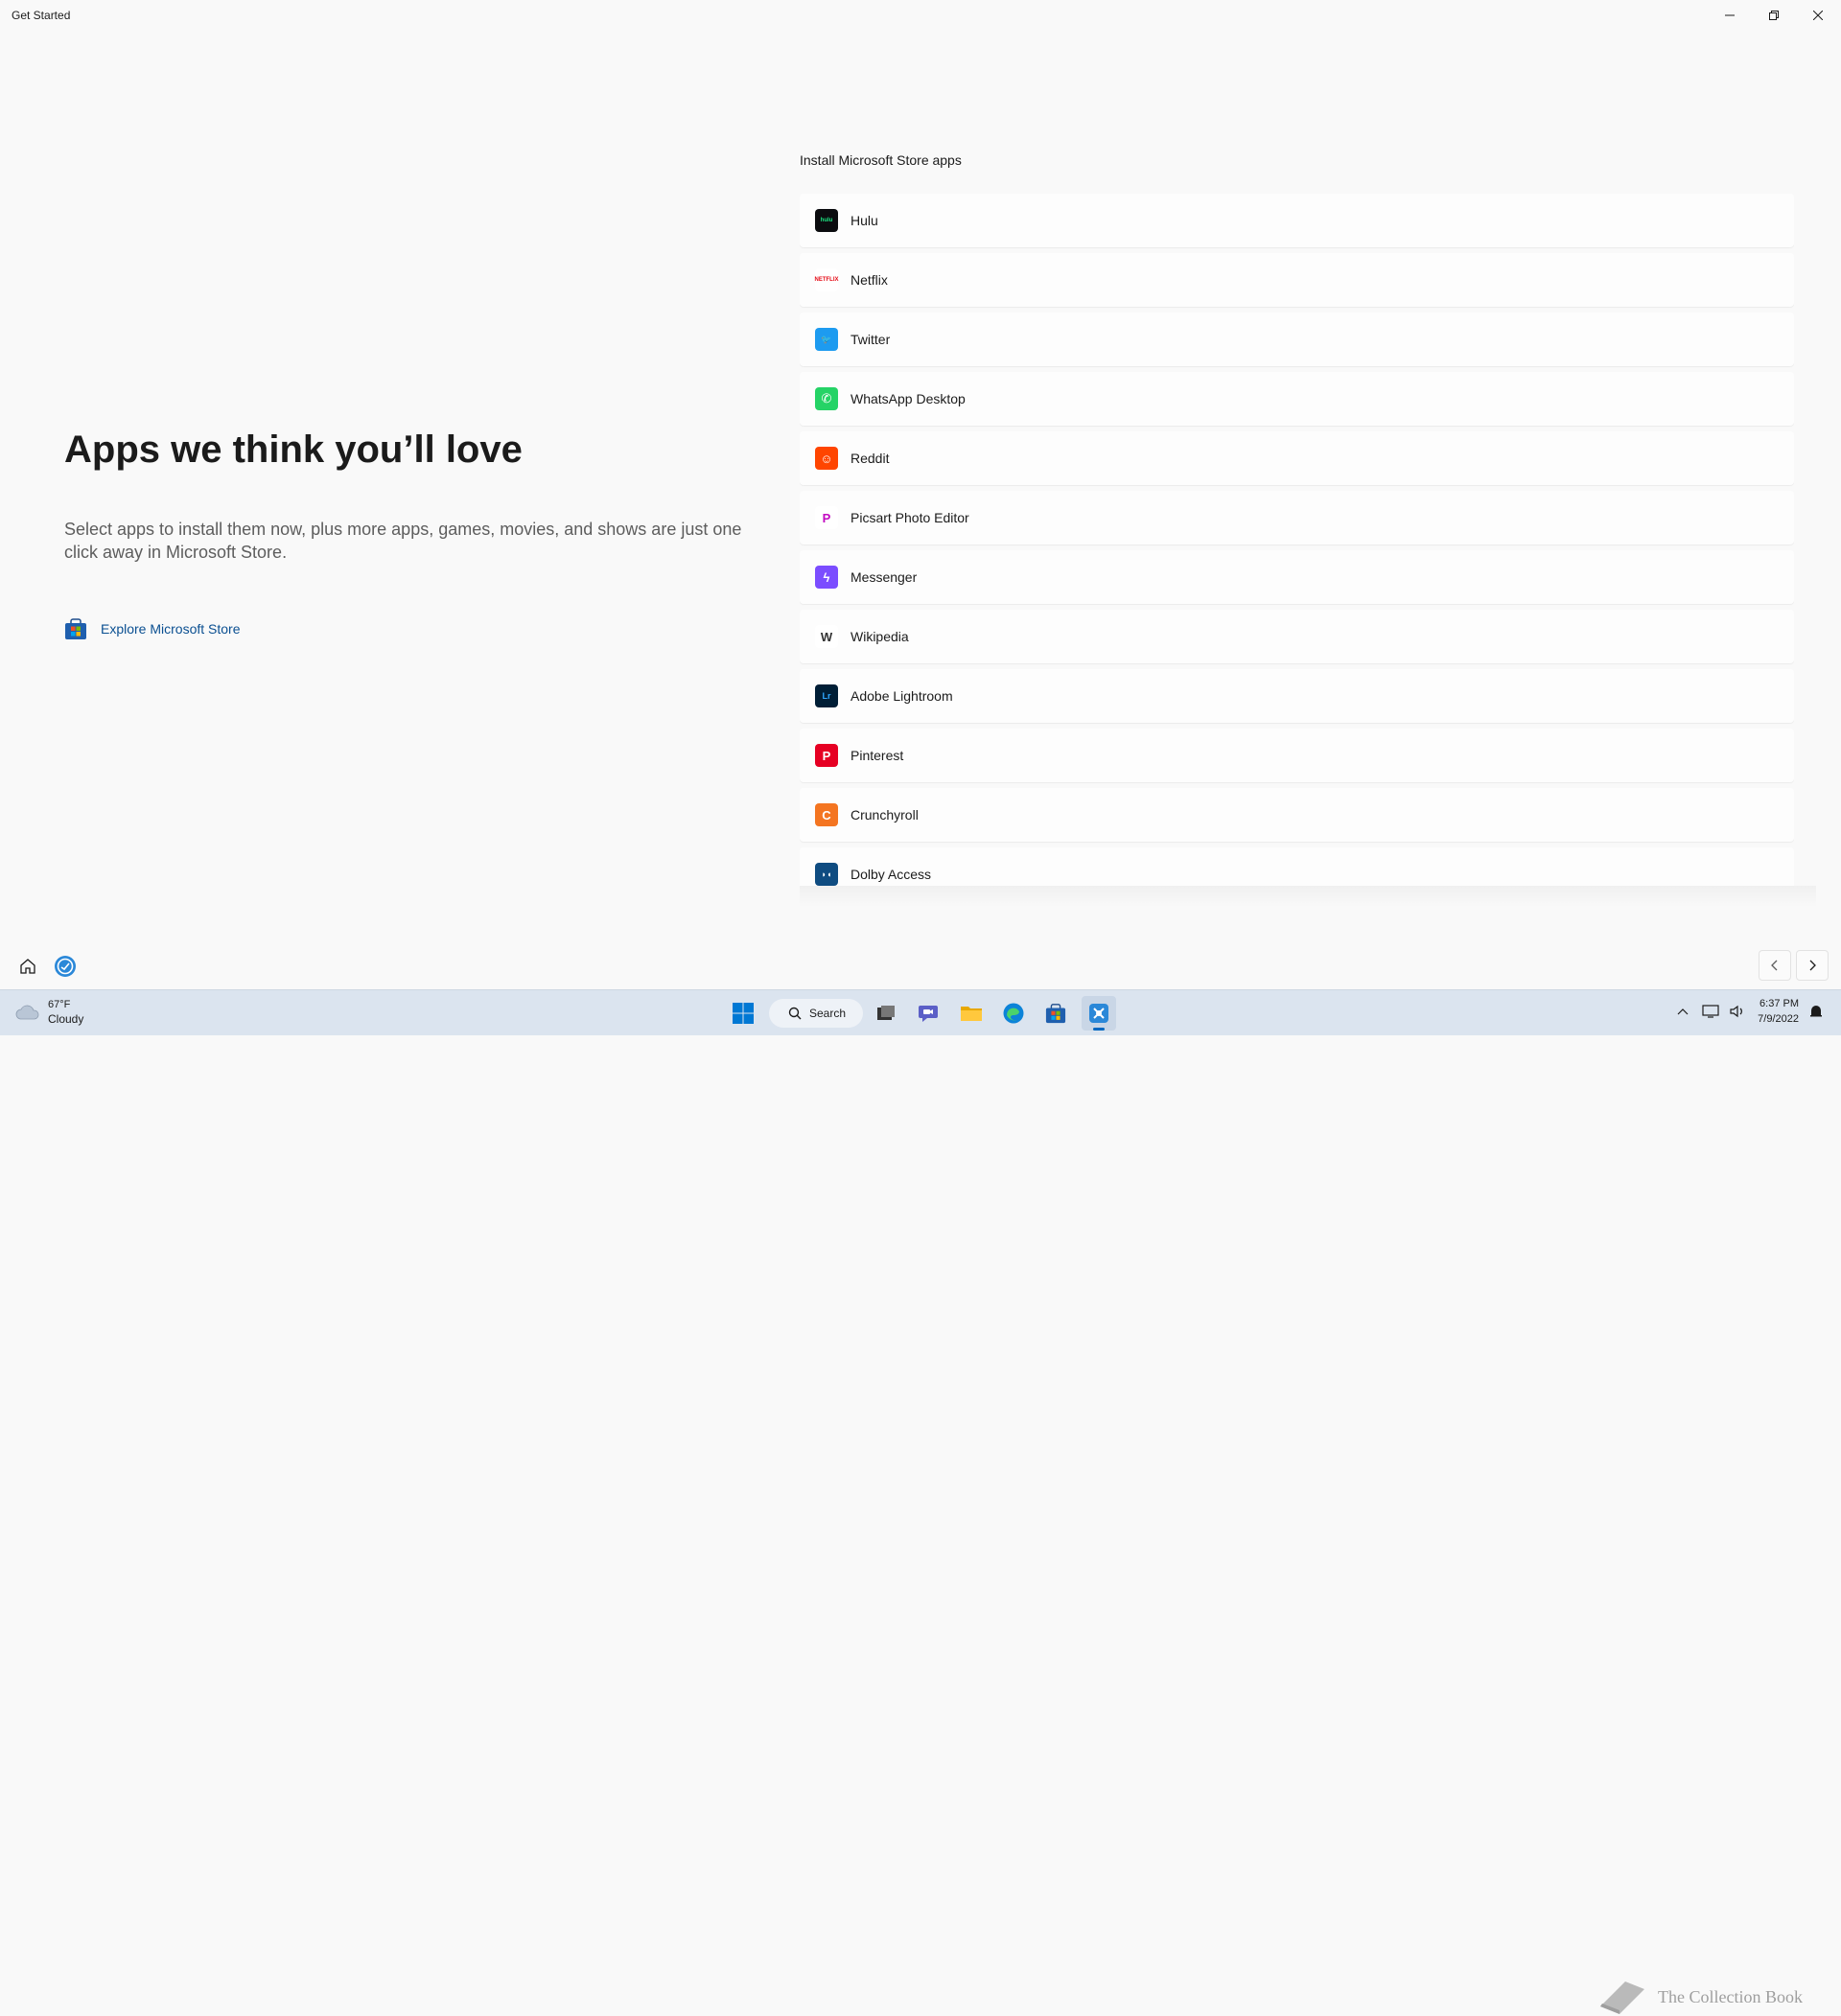  Describe the element at coordinates (920, 15) in the screenshot. I see `title-bar: Get Started` at that location.